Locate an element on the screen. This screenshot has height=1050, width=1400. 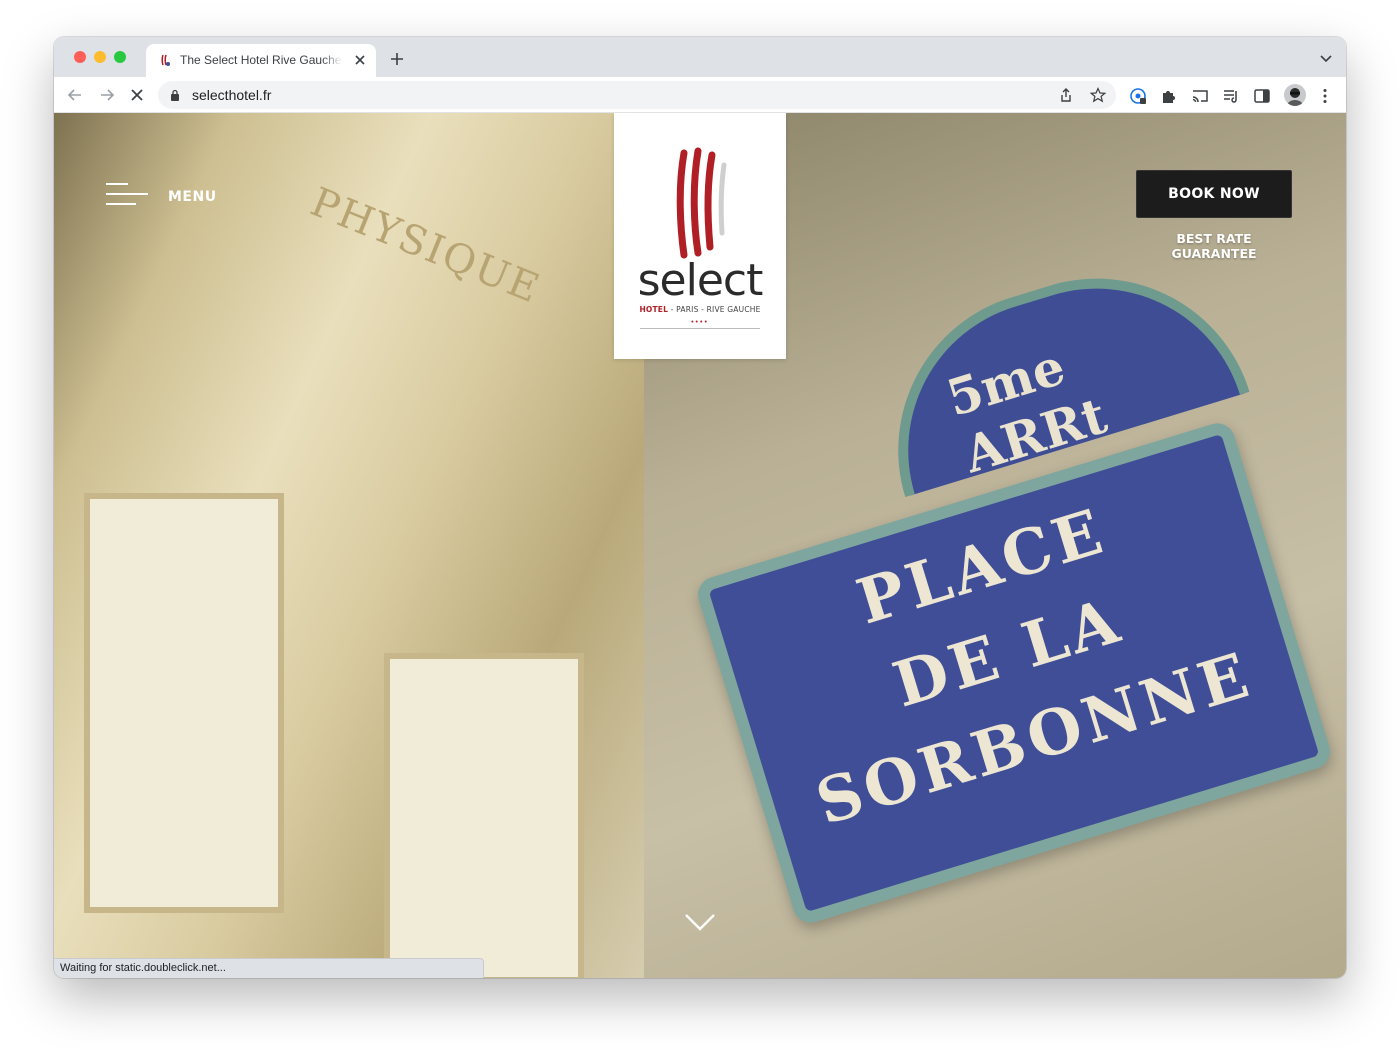
menu-button: MENU is located at coordinates (161, 198).